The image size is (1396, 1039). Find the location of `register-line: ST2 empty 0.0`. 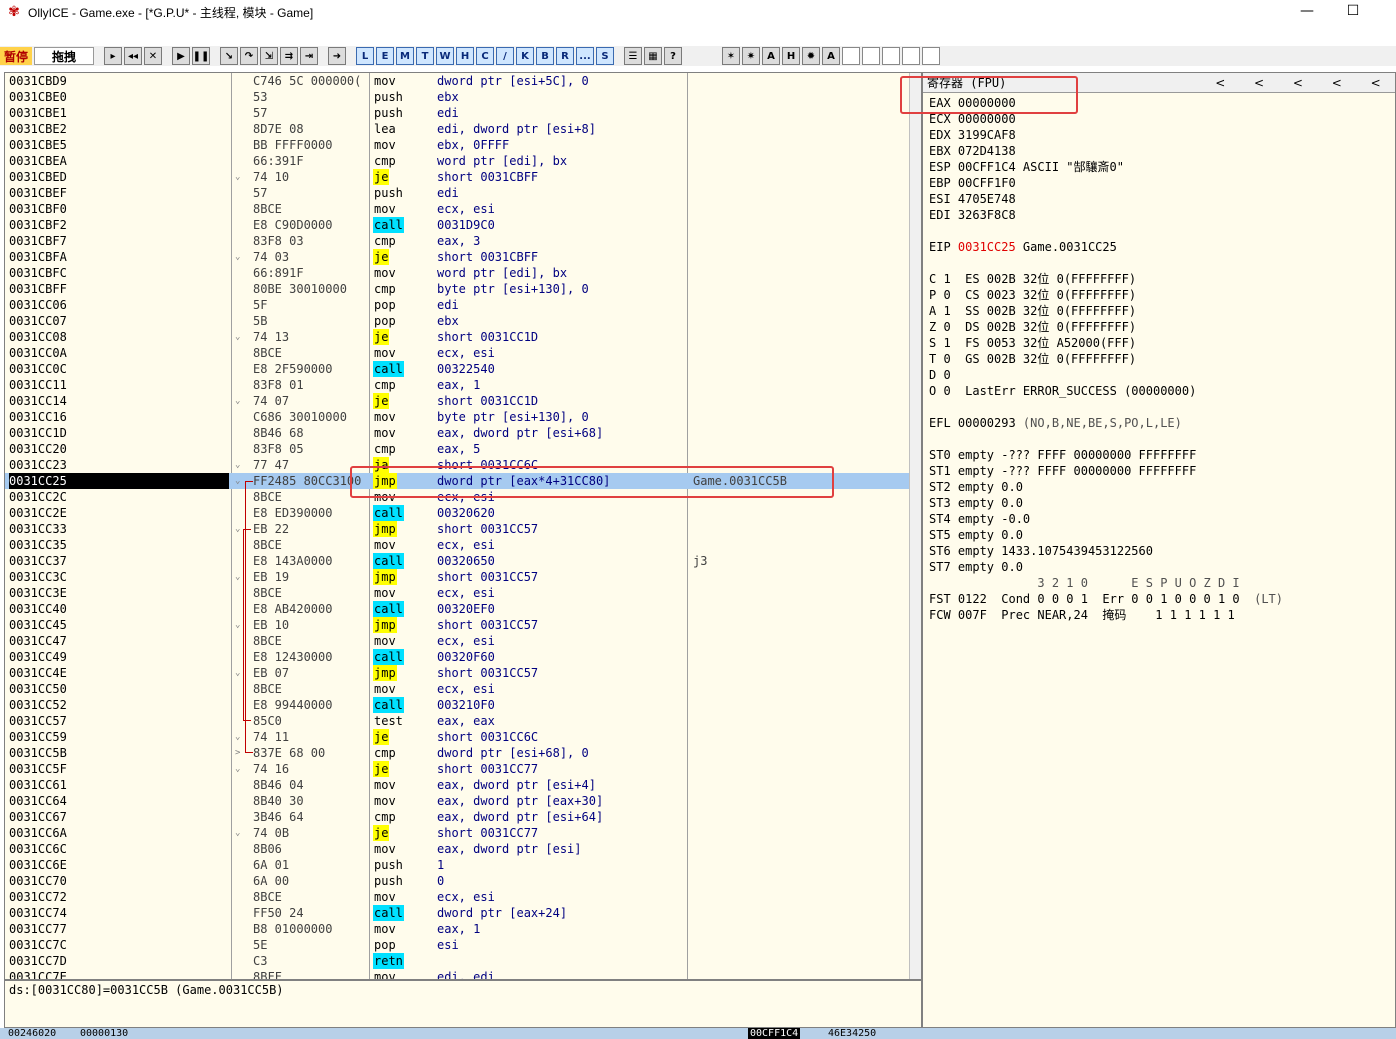

register-line: ST2 empty 0.0 is located at coordinates (976, 487).